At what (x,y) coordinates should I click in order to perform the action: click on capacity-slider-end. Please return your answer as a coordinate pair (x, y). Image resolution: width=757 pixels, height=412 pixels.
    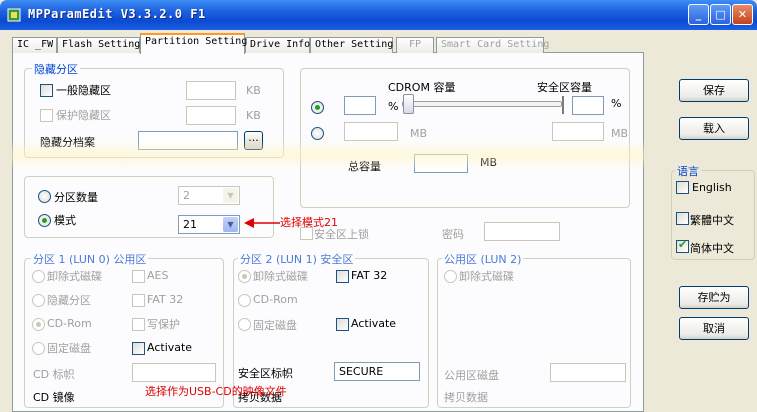
    Looking at the image, I should click on (563, 105).